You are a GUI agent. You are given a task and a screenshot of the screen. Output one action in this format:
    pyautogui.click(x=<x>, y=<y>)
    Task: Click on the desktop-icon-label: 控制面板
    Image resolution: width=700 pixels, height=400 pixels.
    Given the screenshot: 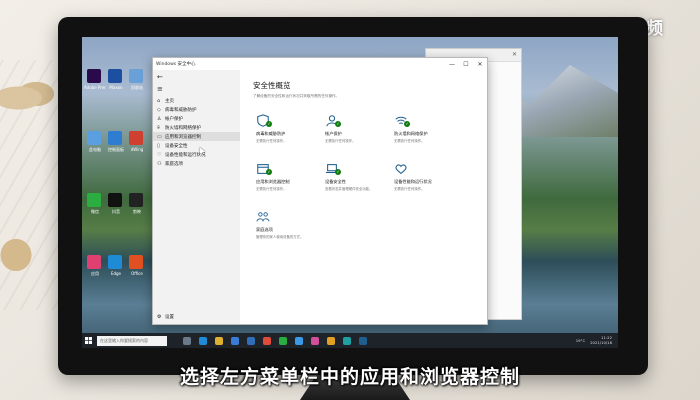 What is the action you would take?
    pyautogui.click(x=116, y=149)
    